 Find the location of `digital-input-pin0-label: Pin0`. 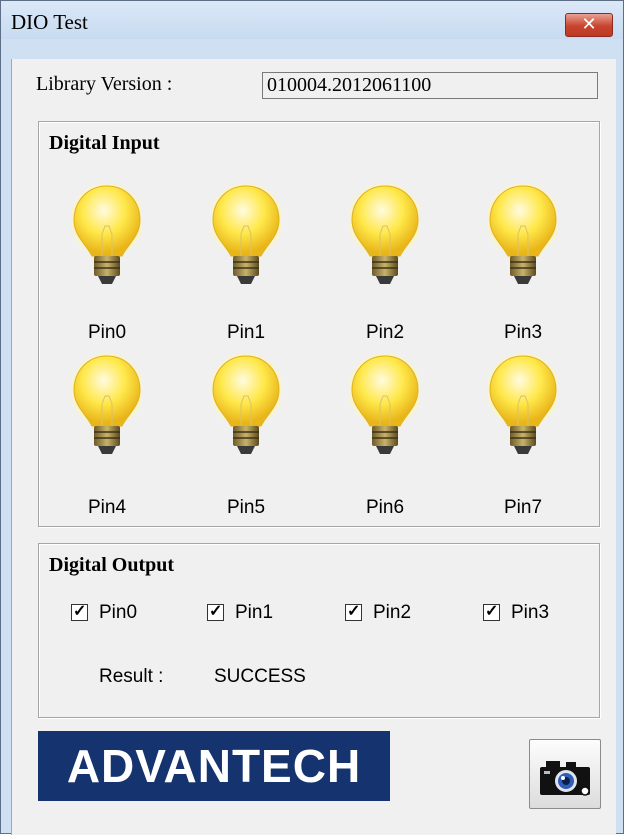

digital-input-pin0-label: Pin0 is located at coordinates (107, 332).